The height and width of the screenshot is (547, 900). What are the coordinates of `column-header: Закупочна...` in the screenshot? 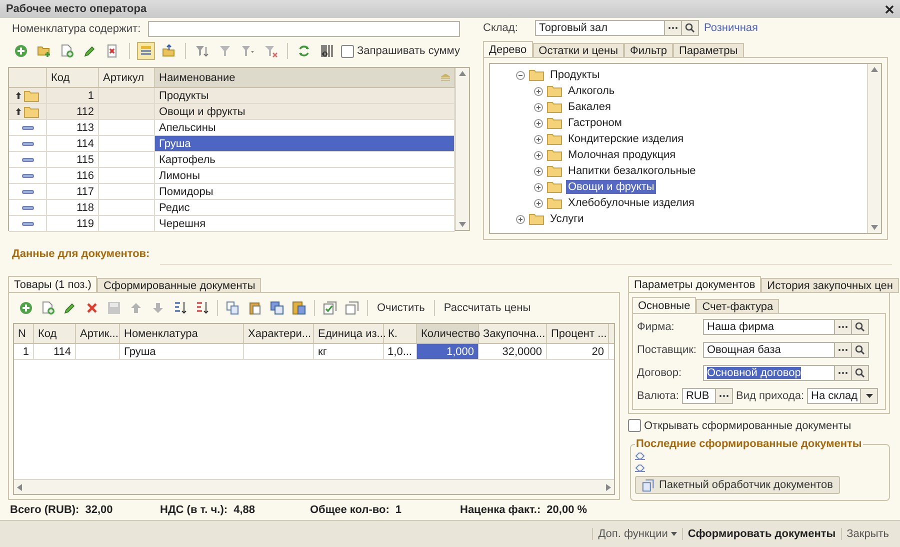 It's located at (513, 333).